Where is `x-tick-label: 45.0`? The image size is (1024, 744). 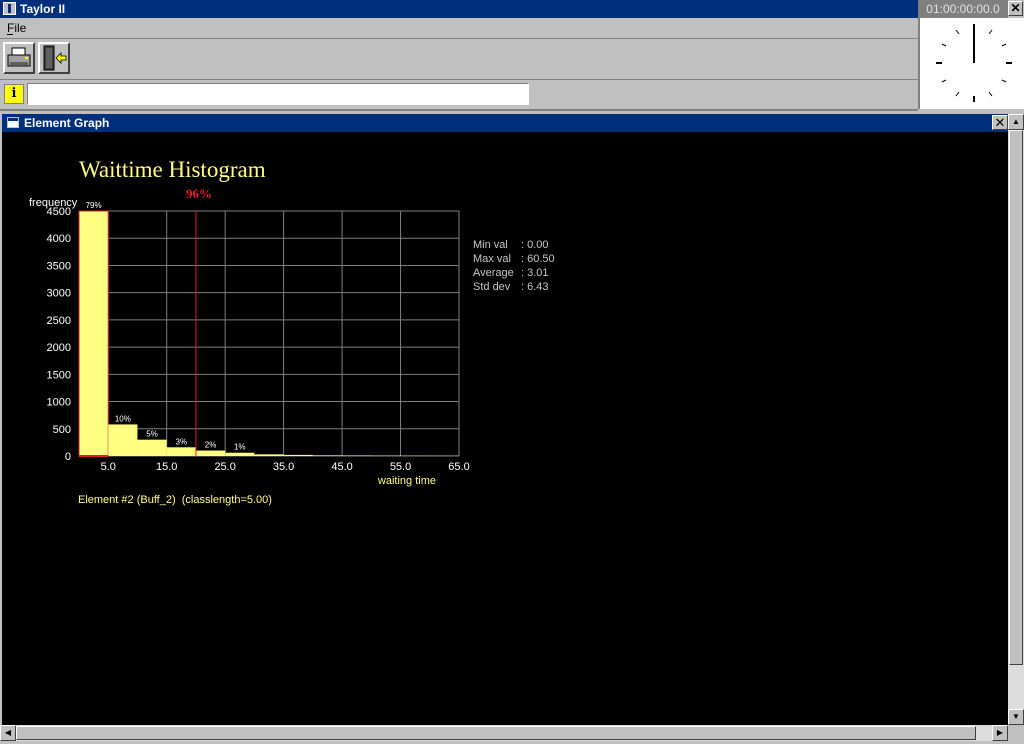 x-tick-label: 45.0 is located at coordinates (341, 467).